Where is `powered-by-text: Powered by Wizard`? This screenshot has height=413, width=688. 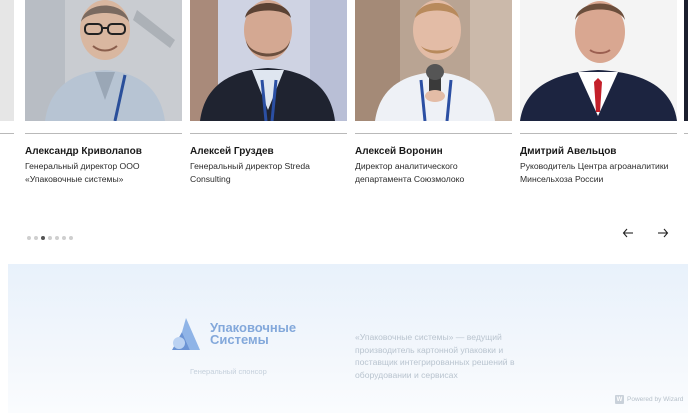
powered-by-text: Powered by Wizard is located at coordinates (655, 399).